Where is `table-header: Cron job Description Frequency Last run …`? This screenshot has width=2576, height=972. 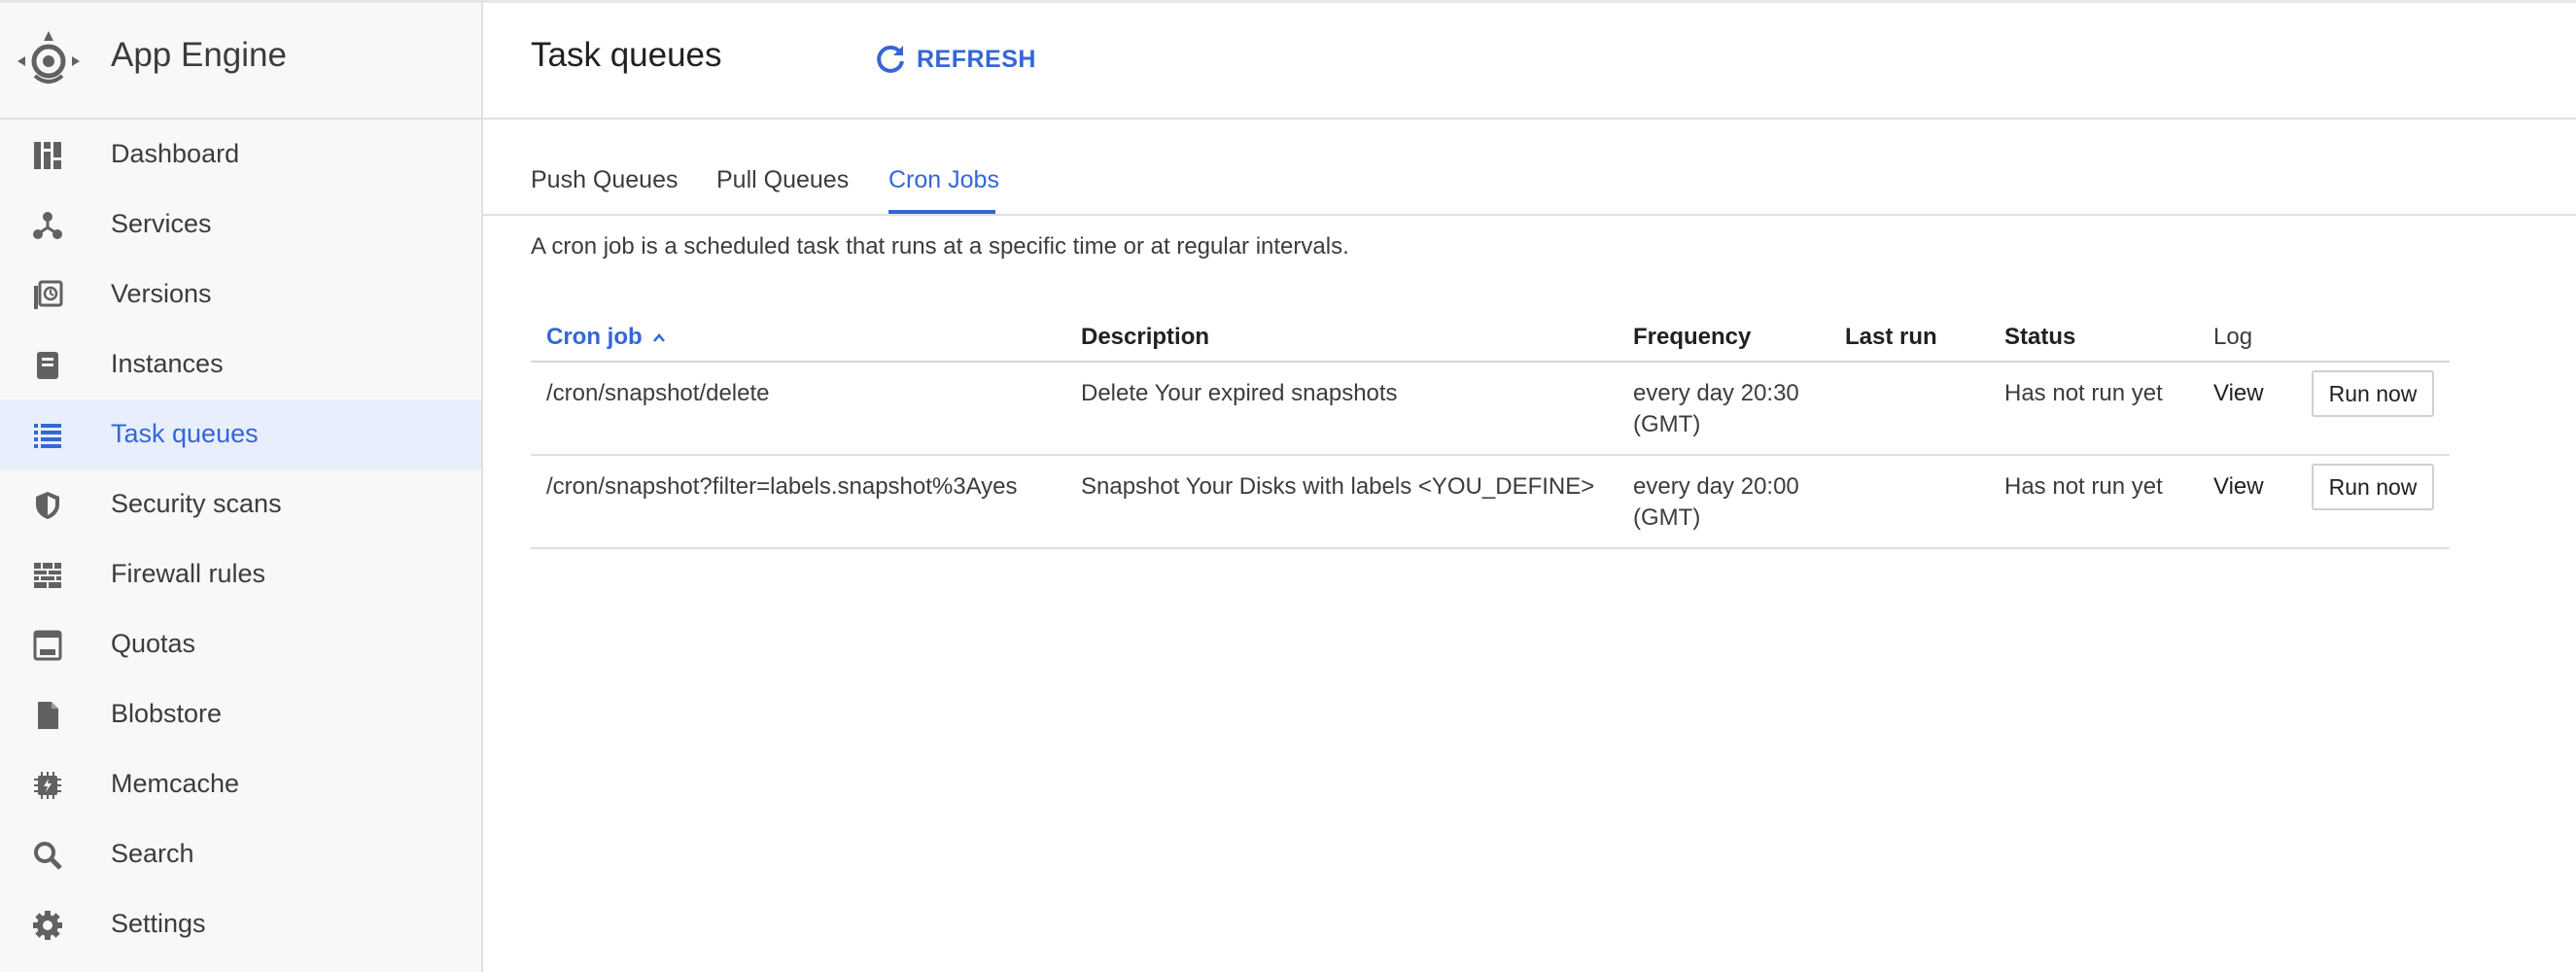
table-header: Cron job Description Frequency Last run … is located at coordinates (1490, 338).